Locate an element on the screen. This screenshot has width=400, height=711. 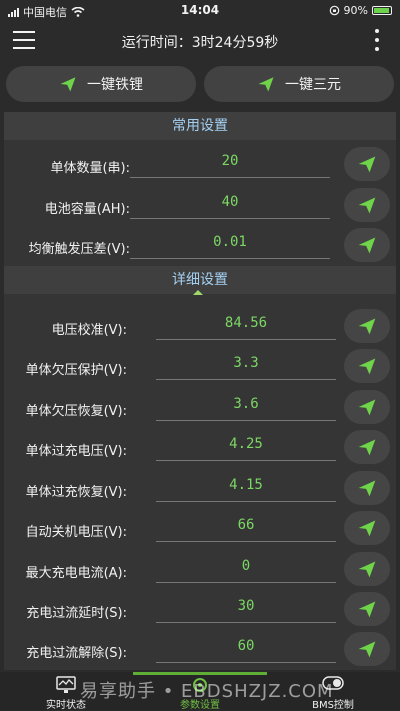
setting-row-overcharge-voltage: 单体过充电压(V): 4.25 is located at coordinates (200, 448).